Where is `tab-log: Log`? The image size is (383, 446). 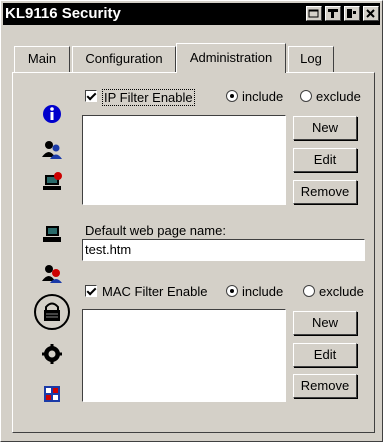 tab-log: Log is located at coordinates (311, 59).